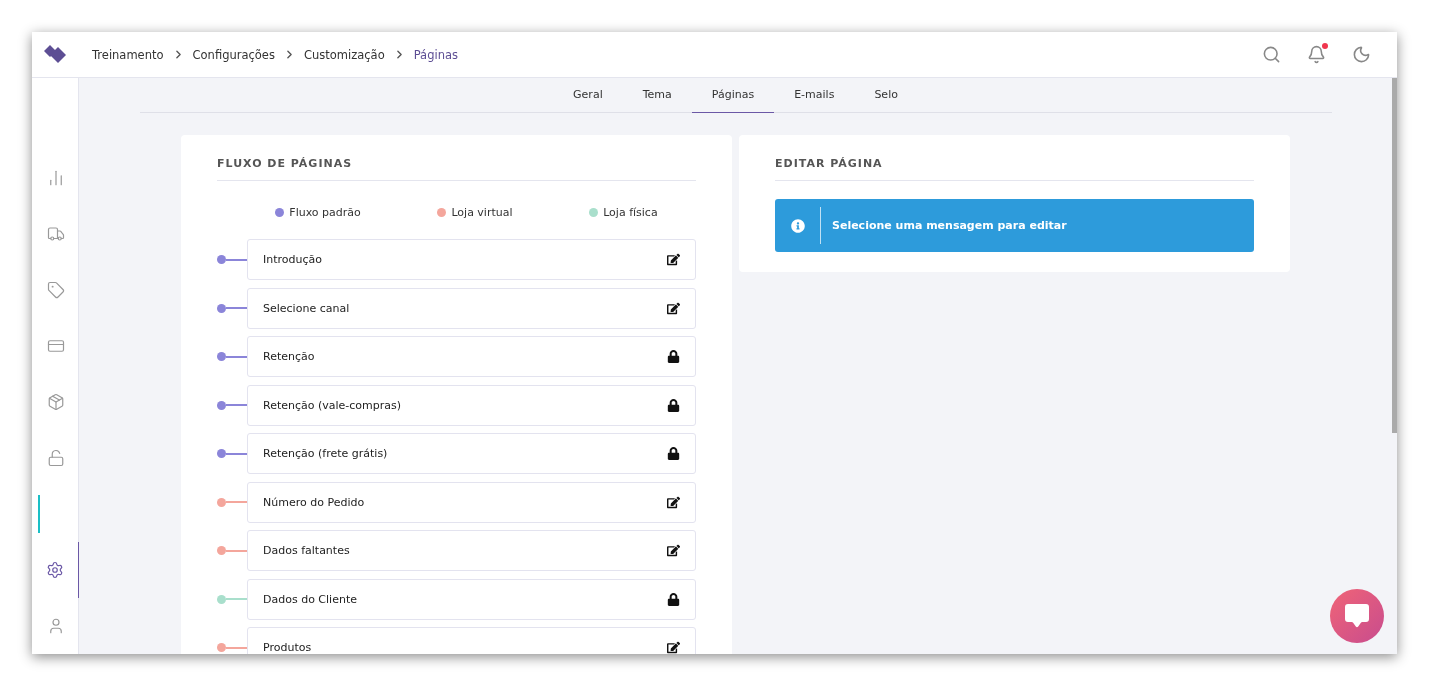 The width and height of the screenshot is (1429, 686). I want to click on chat-button, so click(1357, 616).